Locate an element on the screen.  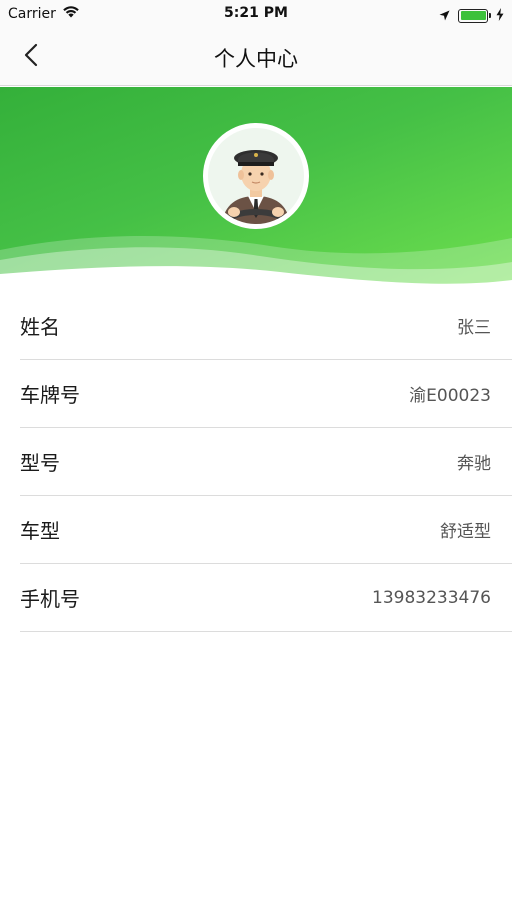
status-bar: Carrier 5:21 PM is located at coordinates (256, 14).